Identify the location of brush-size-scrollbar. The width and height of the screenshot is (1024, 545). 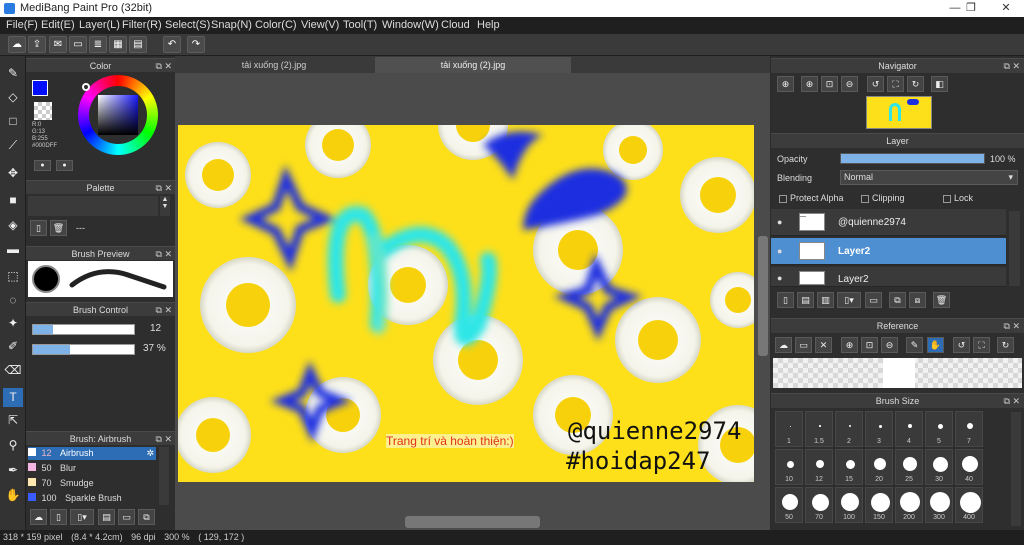
(1016, 469).